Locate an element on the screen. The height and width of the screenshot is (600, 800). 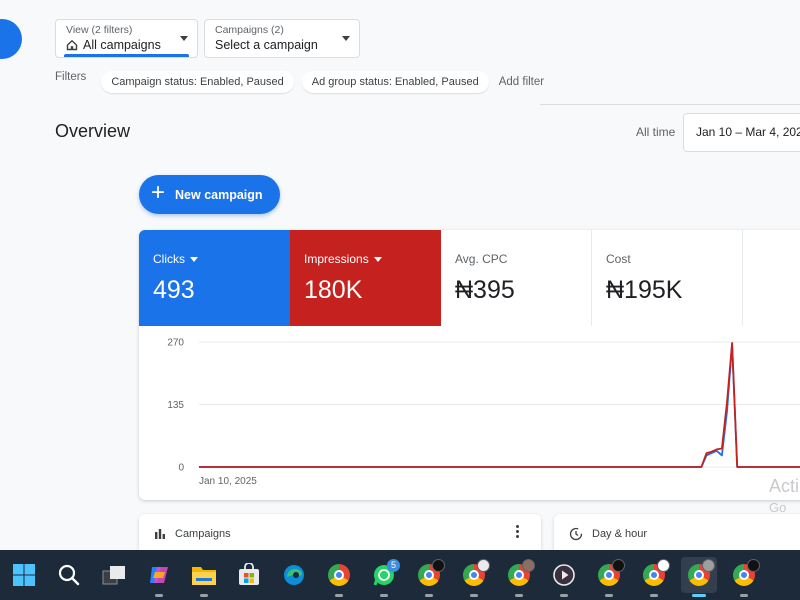
x-tick-label: Jan 10, 2025 is located at coordinates (228, 481).